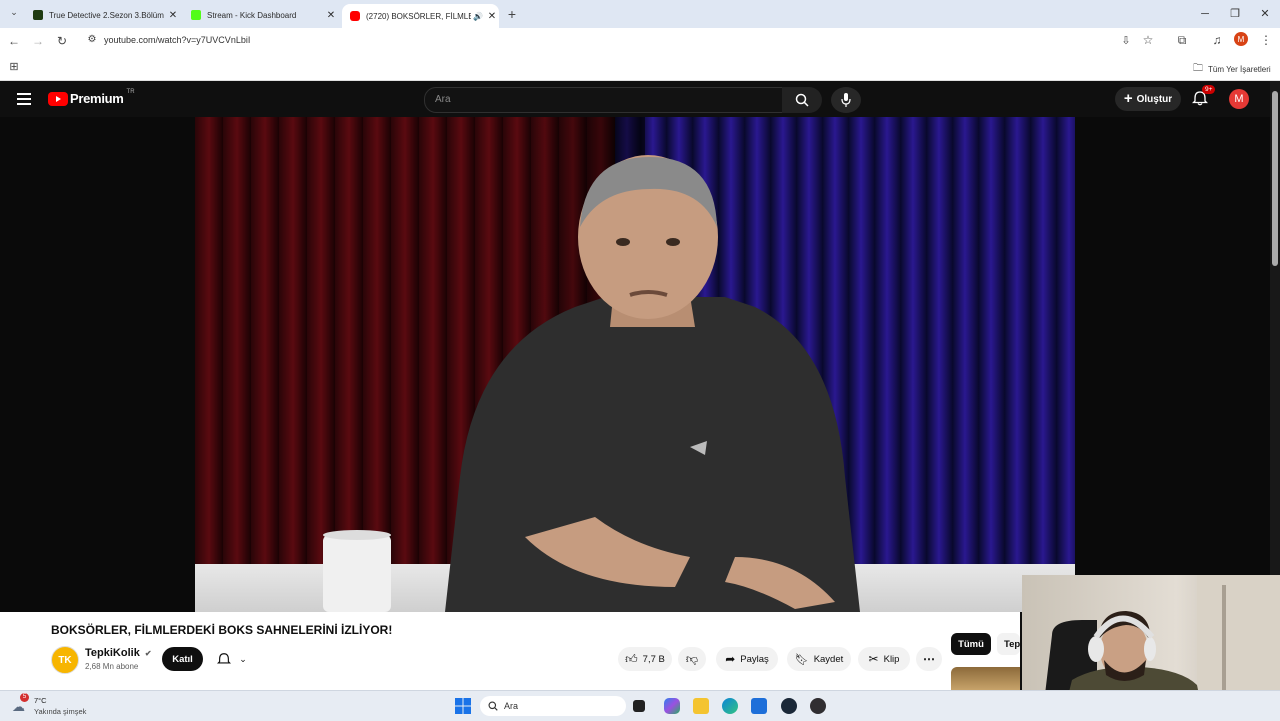 Image resolution: width=1280 pixels, height=721 pixels. Describe the element at coordinates (243, 658) in the screenshot. I see `chevron-down-icon: ⌄` at that location.